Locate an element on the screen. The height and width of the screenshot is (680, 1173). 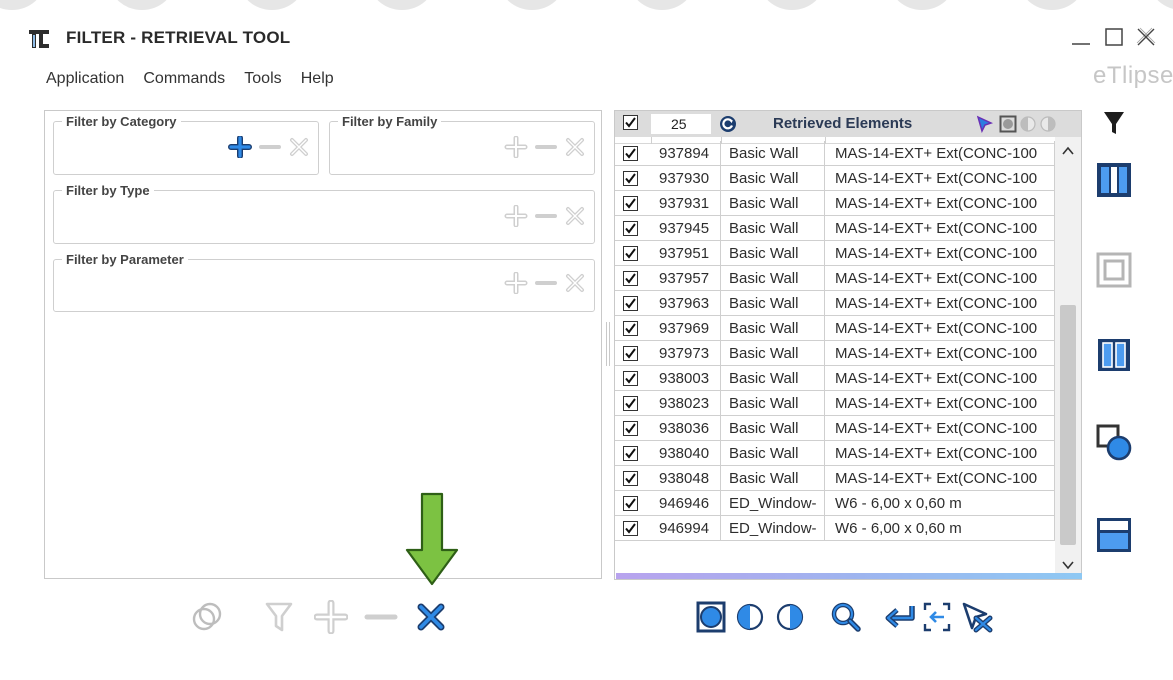
return-icon is located at coordinates (901, 617).